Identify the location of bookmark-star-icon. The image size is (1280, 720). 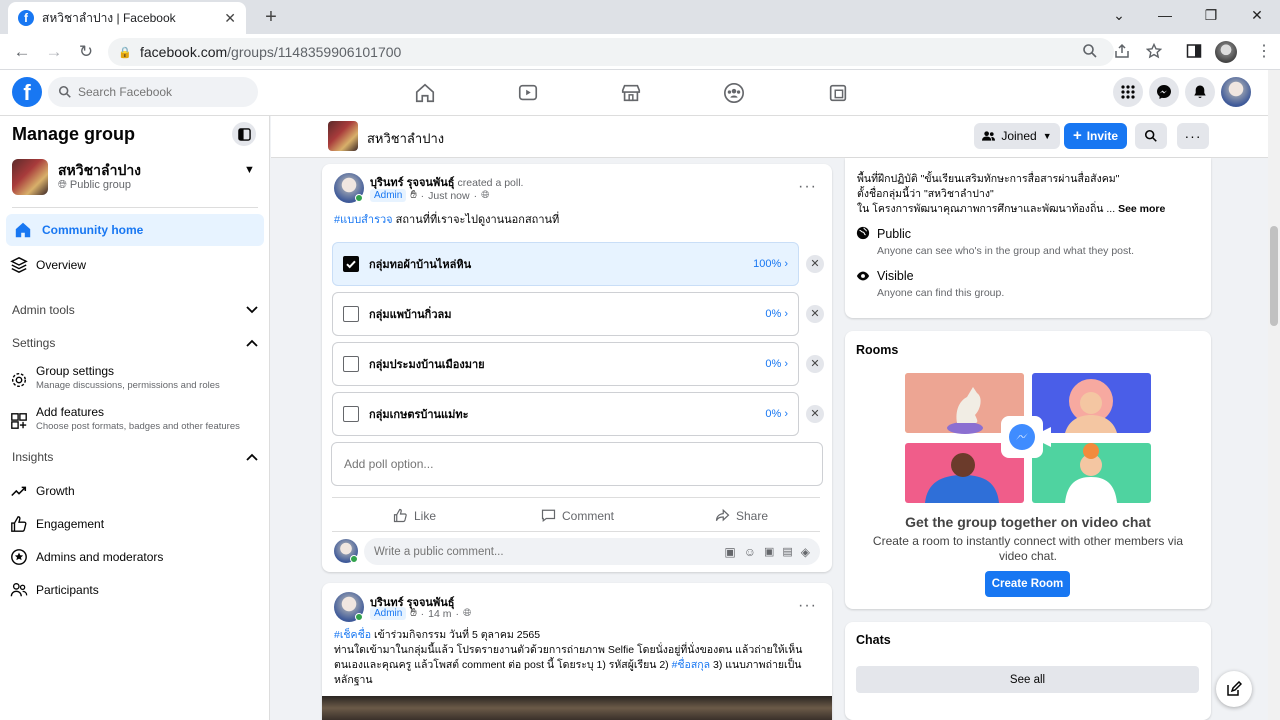
(1154, 51).